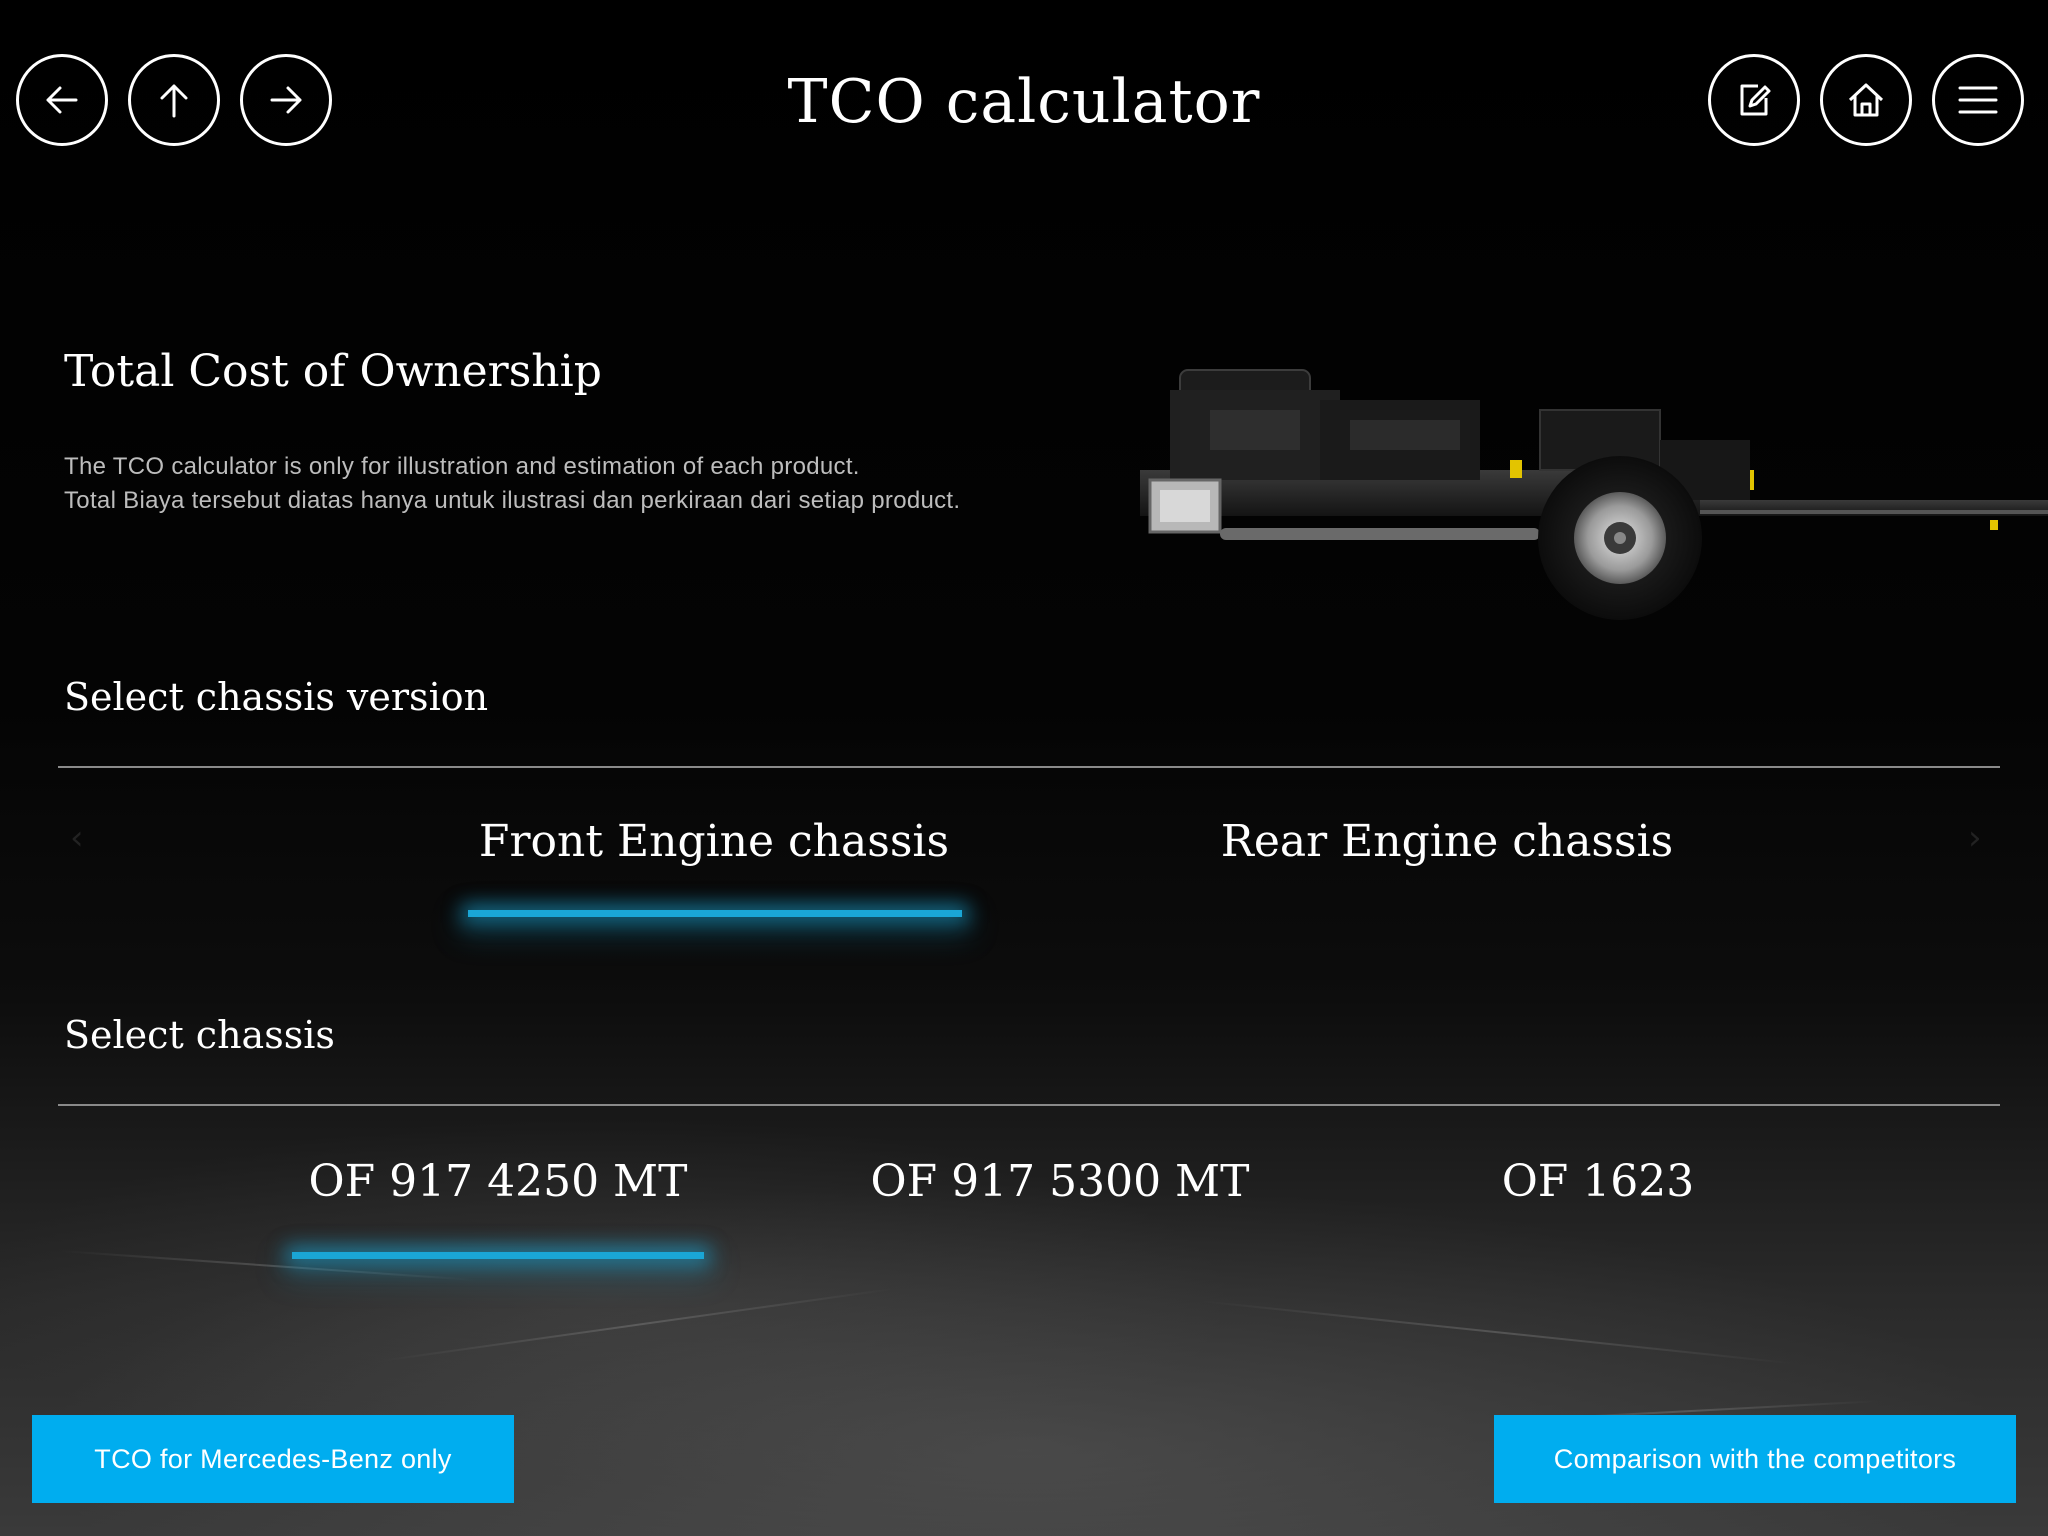 Image resolution: width=2048 pixels, height=1536 pixels. I want to click on tab-label: OF 917 4250 MT, so click(498, 1181).